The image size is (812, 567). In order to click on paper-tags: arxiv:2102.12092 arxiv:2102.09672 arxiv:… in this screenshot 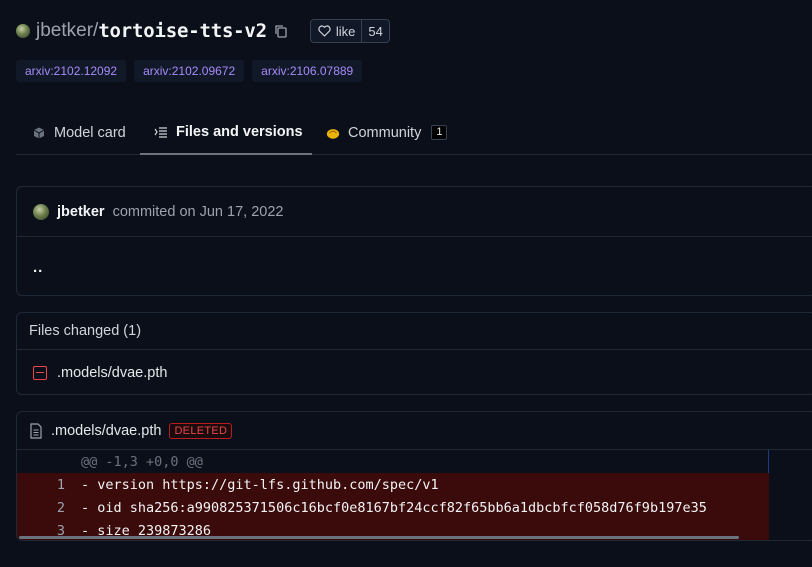, I will do `click(189, 71)`.